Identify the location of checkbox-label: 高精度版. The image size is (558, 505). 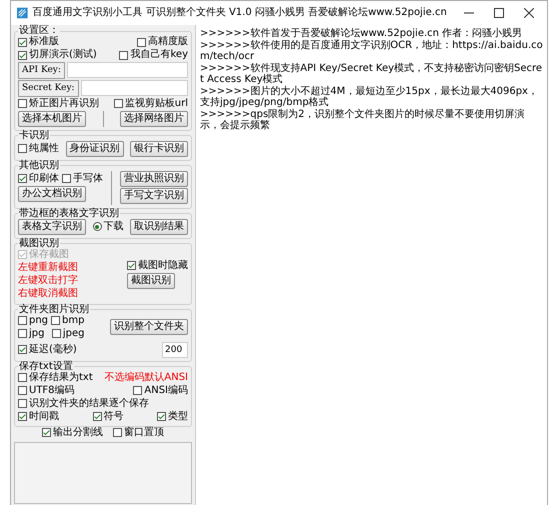
(168, 42).